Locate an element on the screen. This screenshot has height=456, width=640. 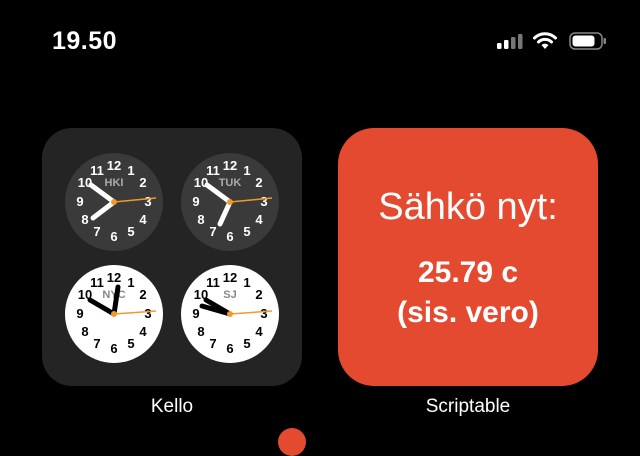
clock-hki: 12 1 2 345 678 9 10 11 HKI is located at coordinates (114, 202).